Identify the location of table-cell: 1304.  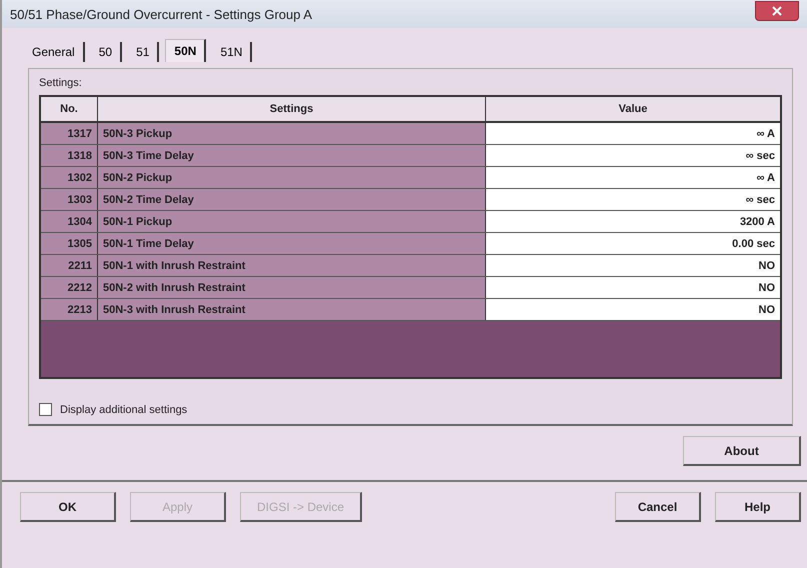
(69, 221).